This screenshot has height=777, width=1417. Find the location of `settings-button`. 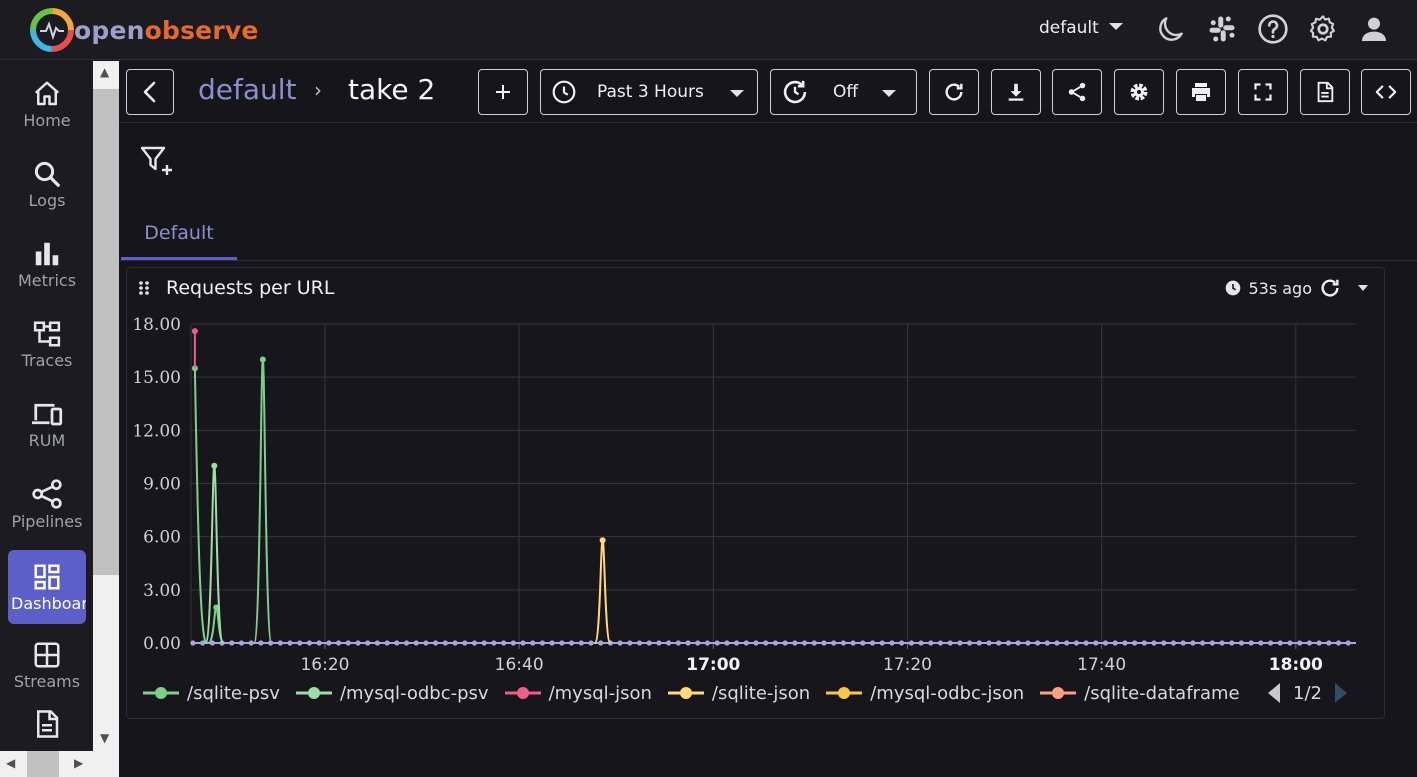

settings-button is located at coordinates (1139, 92).